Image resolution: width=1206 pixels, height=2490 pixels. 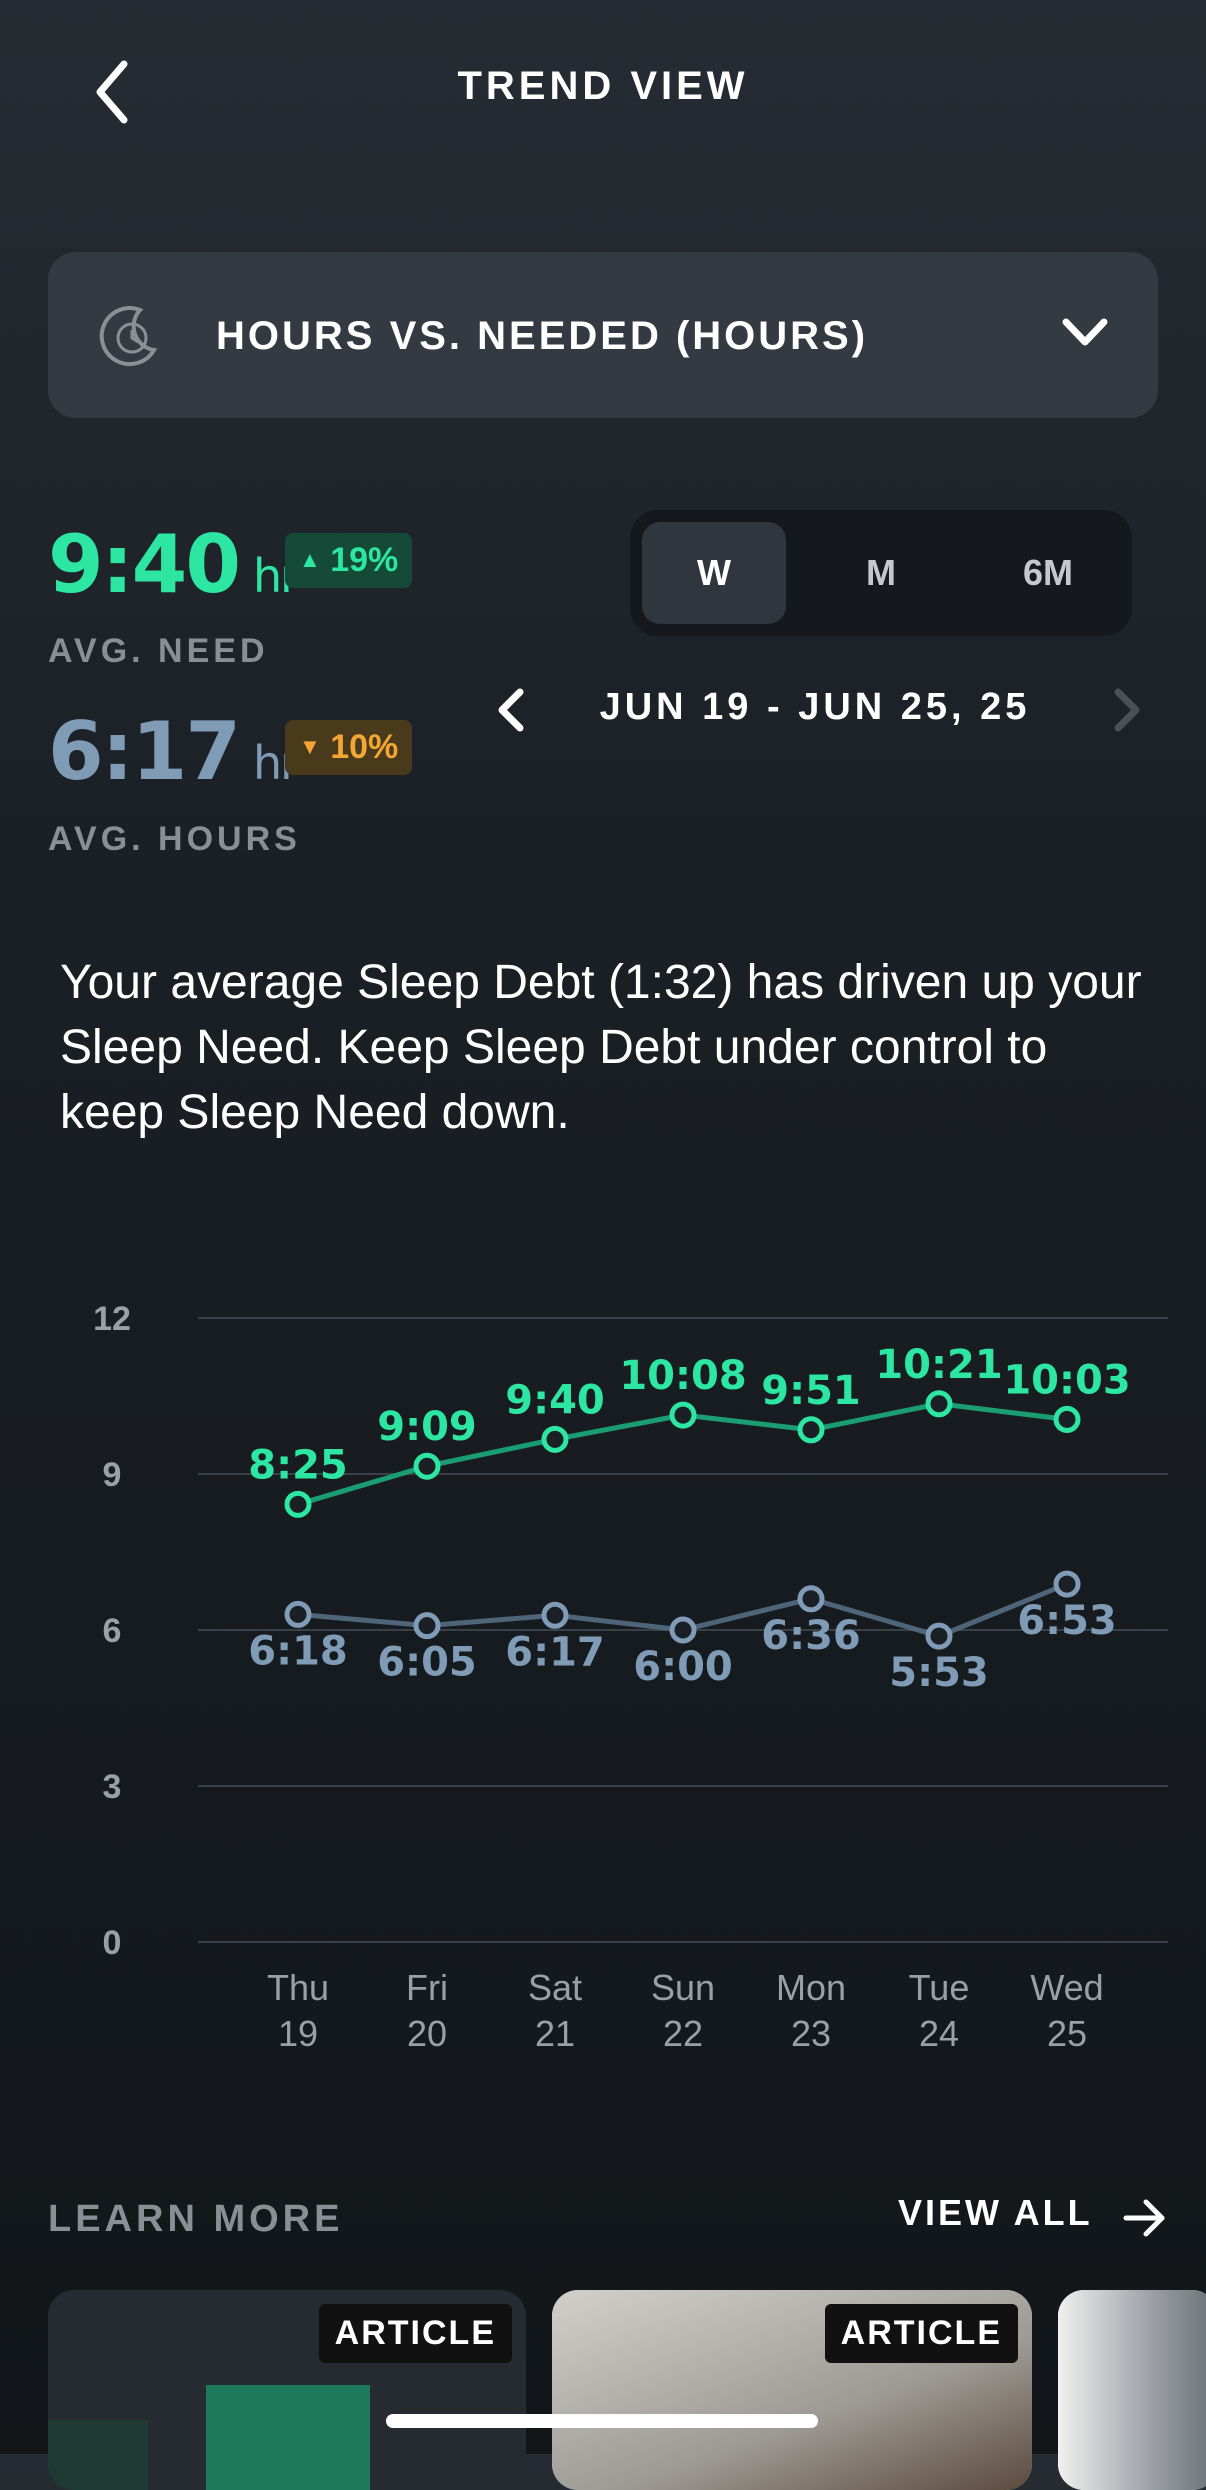 What do you see at coordinates (1067, 2033) in the screenshot?
I see `x-tick-date: 25` at bounding box center [1067, 2033].